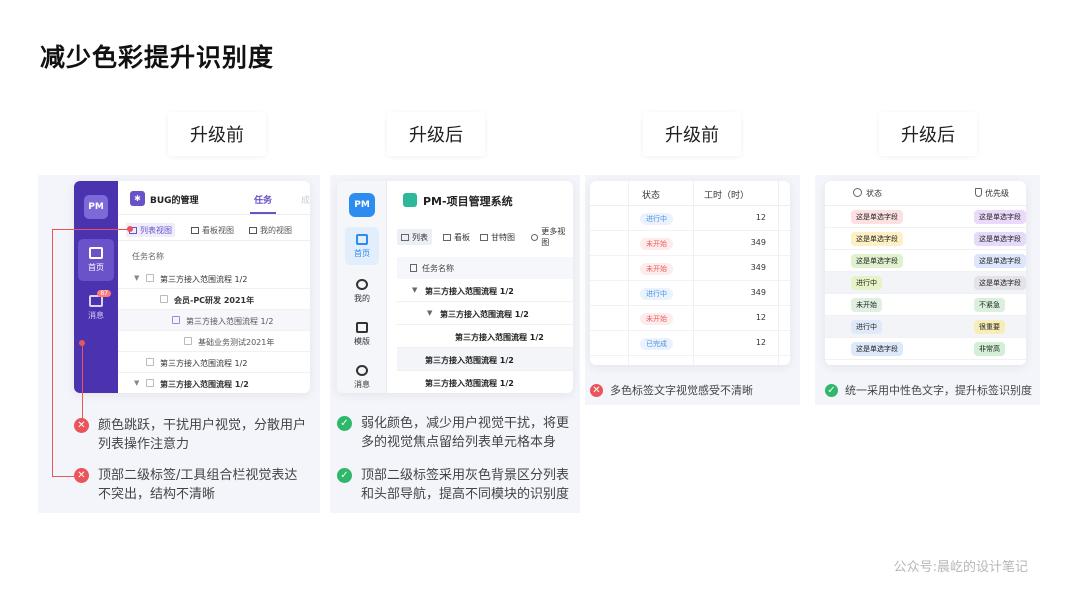  What do you see at coordinates (925, 349) in the screenshot?
I see `table-row: 这是单选字段 非常高` at bounding box center [925, 349].